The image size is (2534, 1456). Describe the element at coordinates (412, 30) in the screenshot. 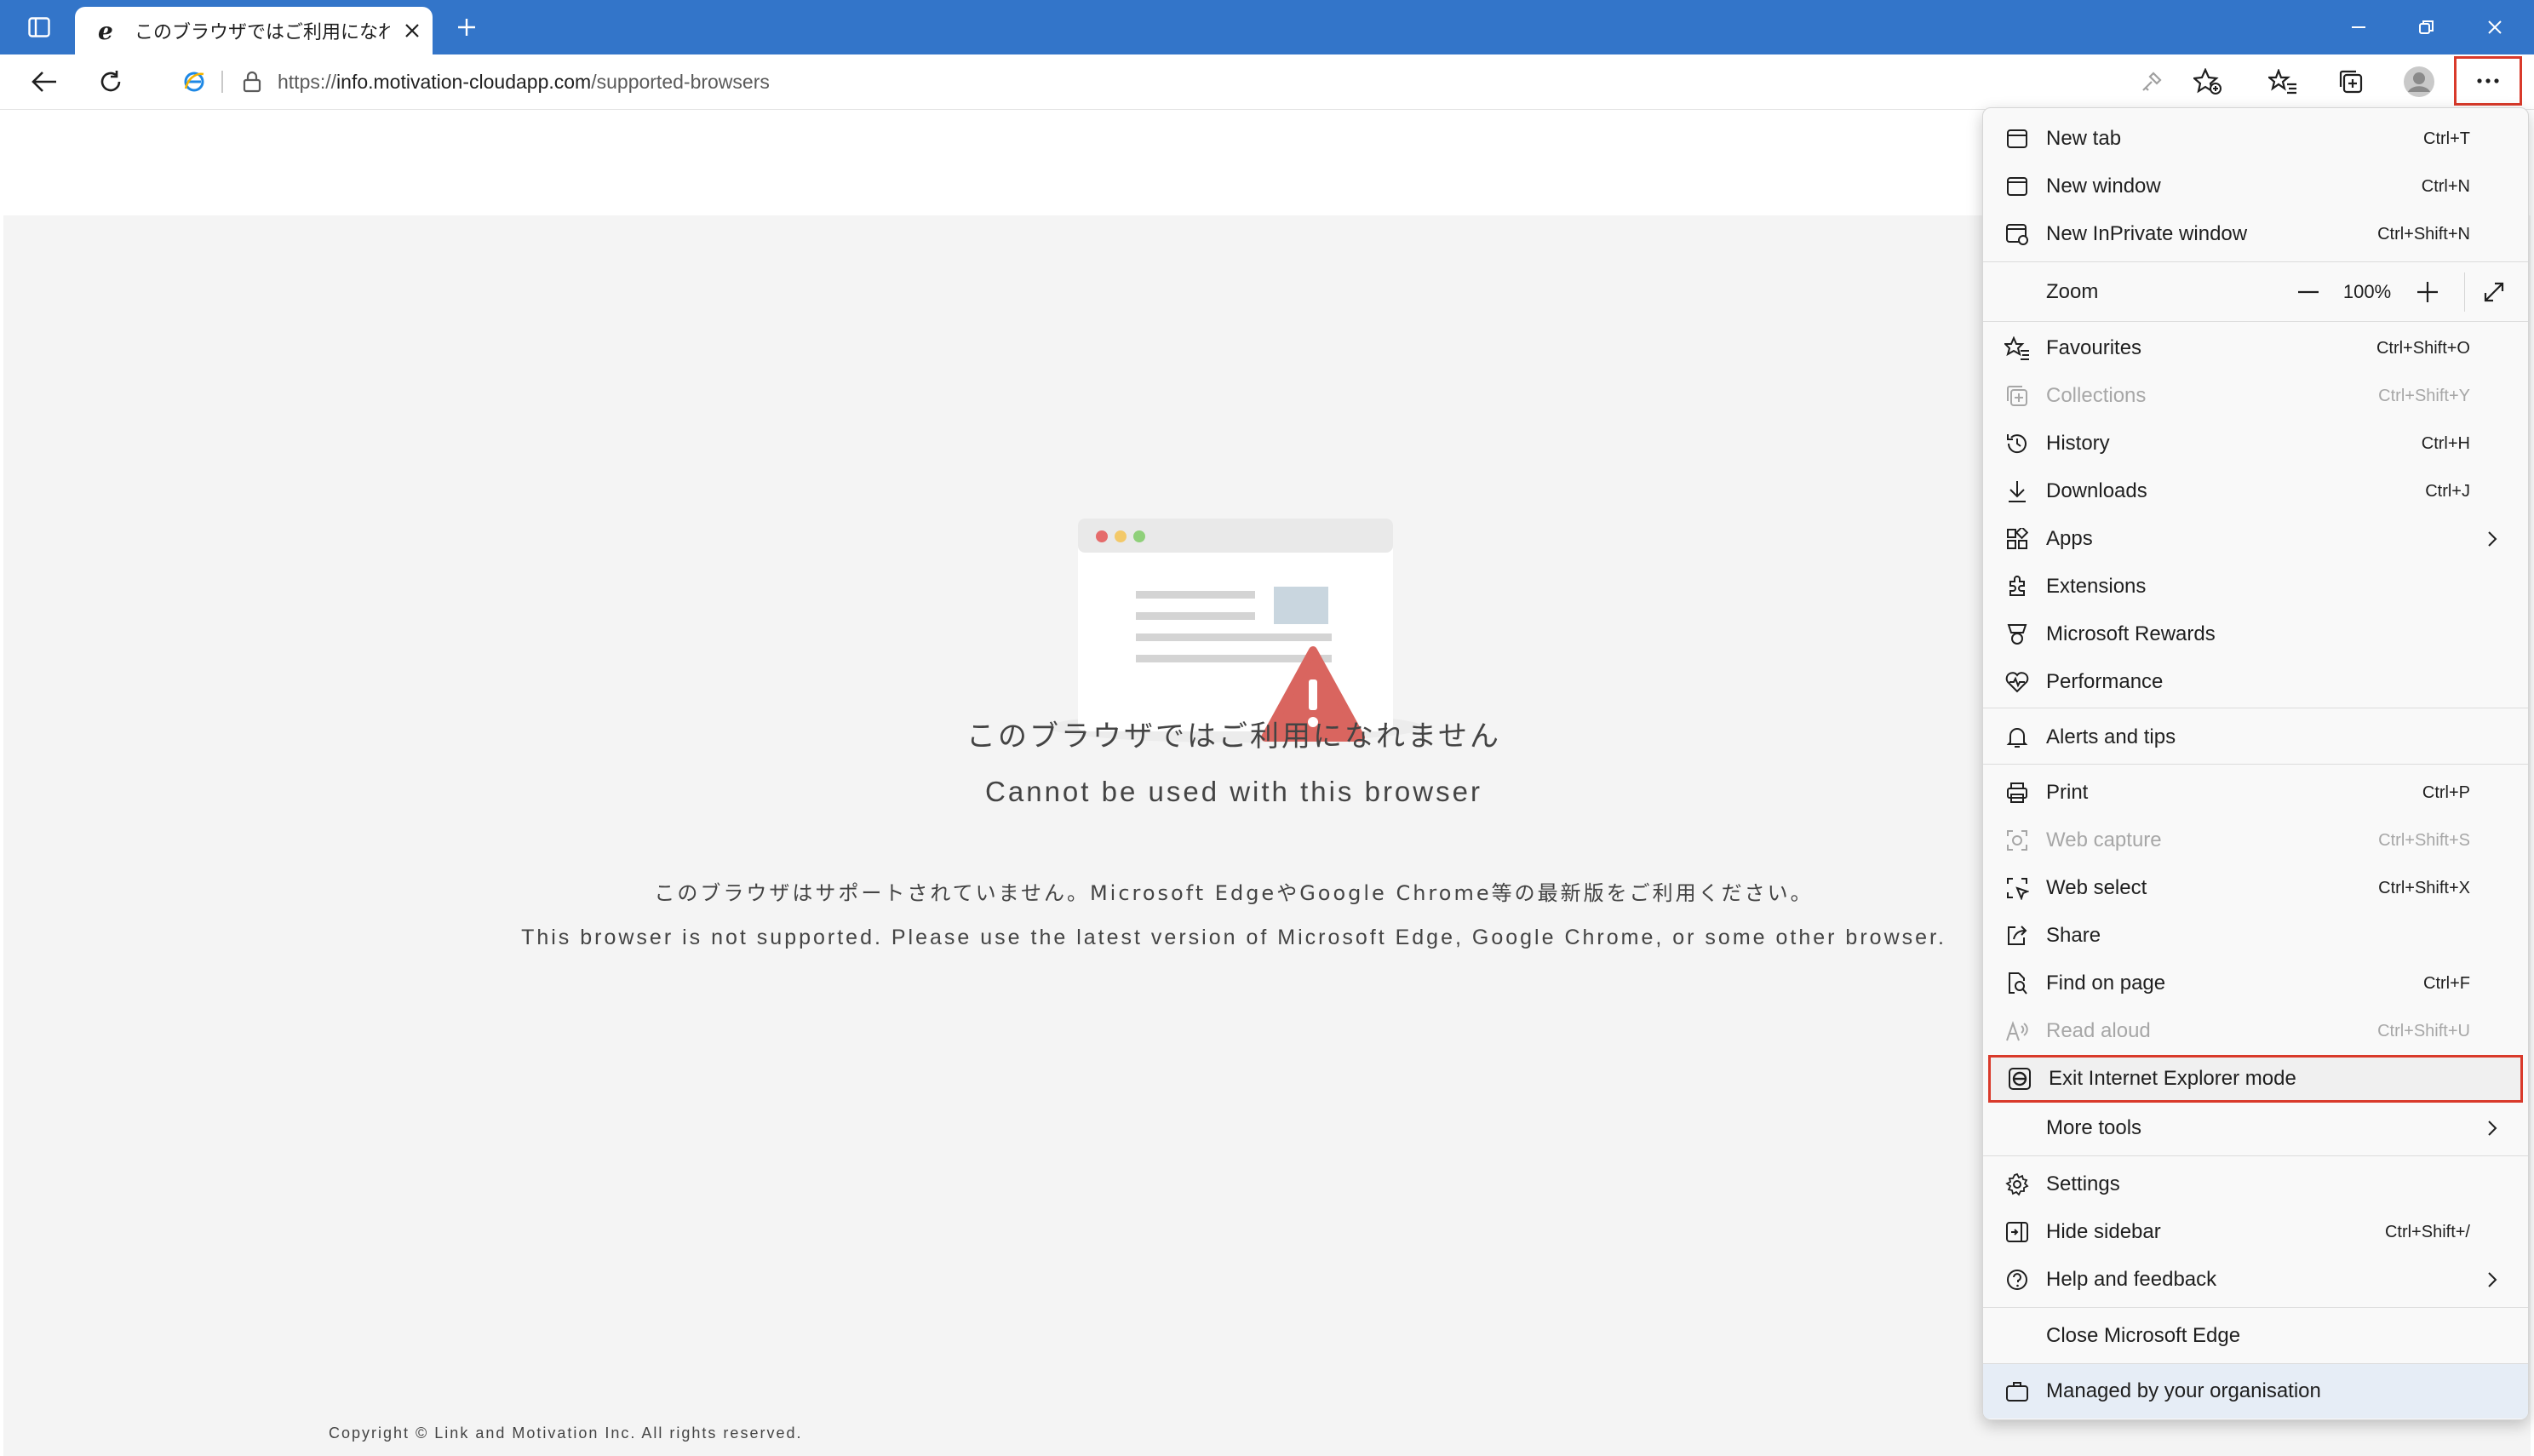

I see `tab-close-icon` at that location.